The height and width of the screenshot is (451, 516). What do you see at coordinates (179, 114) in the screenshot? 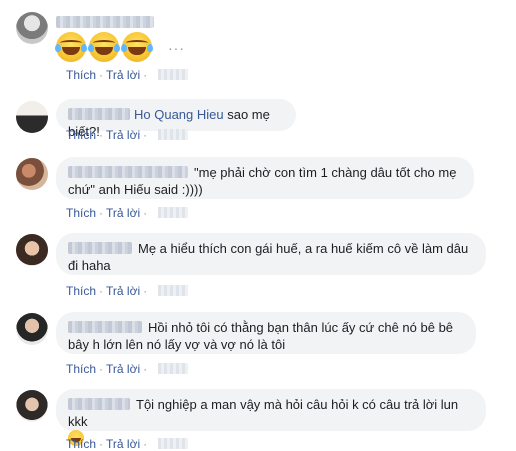
I see `mention-link: Ho Quang Hieu` at bounding box center [179, 114].